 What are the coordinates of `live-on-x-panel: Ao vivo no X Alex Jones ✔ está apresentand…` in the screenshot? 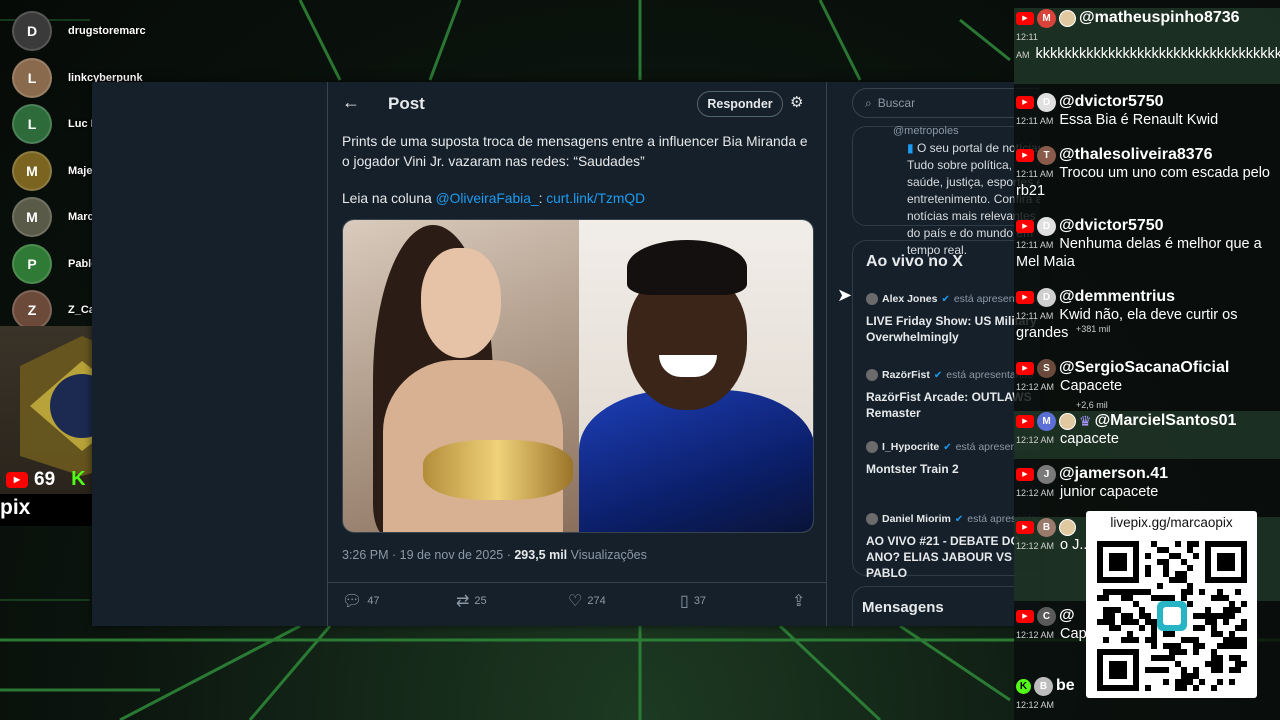 It's located at (946, 410).